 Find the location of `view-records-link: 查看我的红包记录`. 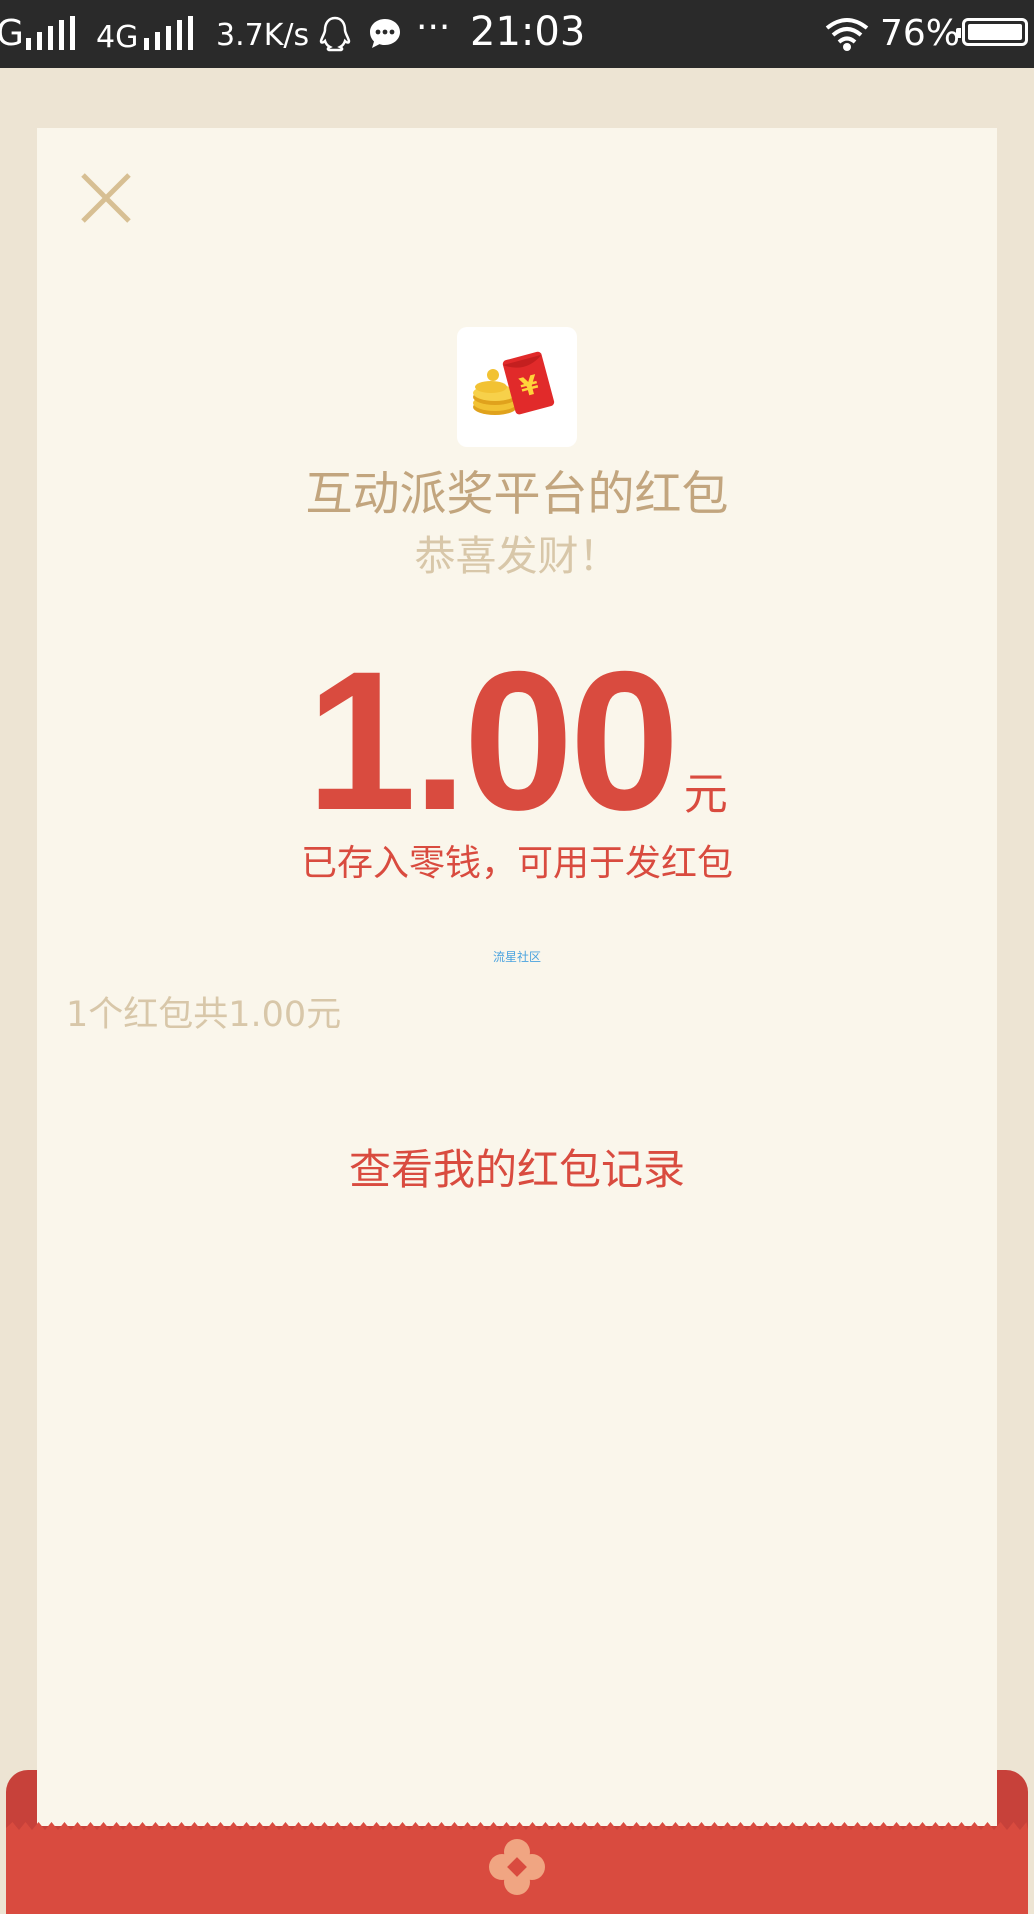

view-records-link: 查看我的红包记录 is located at coordinates (517, 1170).